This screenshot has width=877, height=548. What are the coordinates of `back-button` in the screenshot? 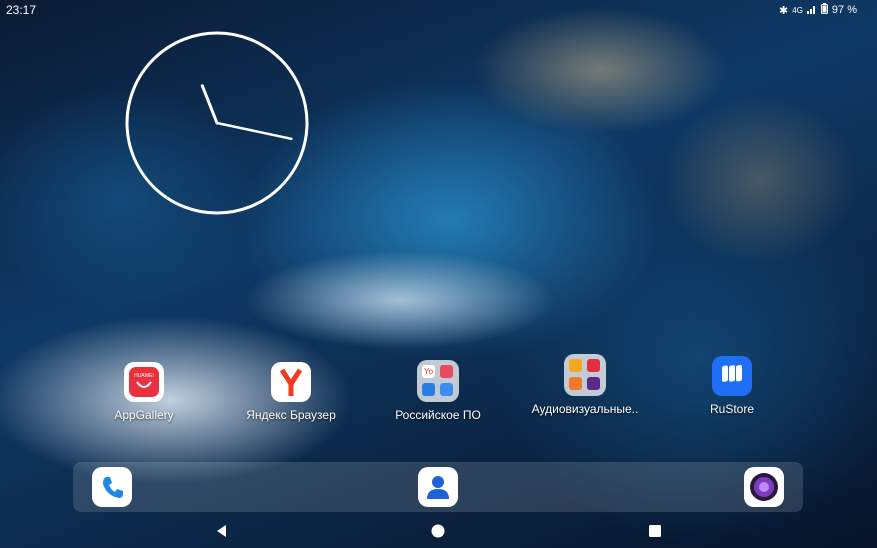 It's located at (222, 531).